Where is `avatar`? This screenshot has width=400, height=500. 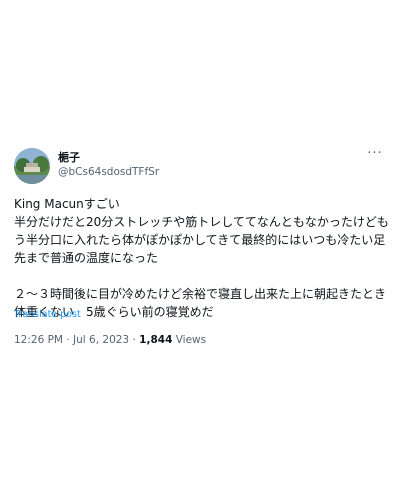
avatar is located at coordinates (32, 166).